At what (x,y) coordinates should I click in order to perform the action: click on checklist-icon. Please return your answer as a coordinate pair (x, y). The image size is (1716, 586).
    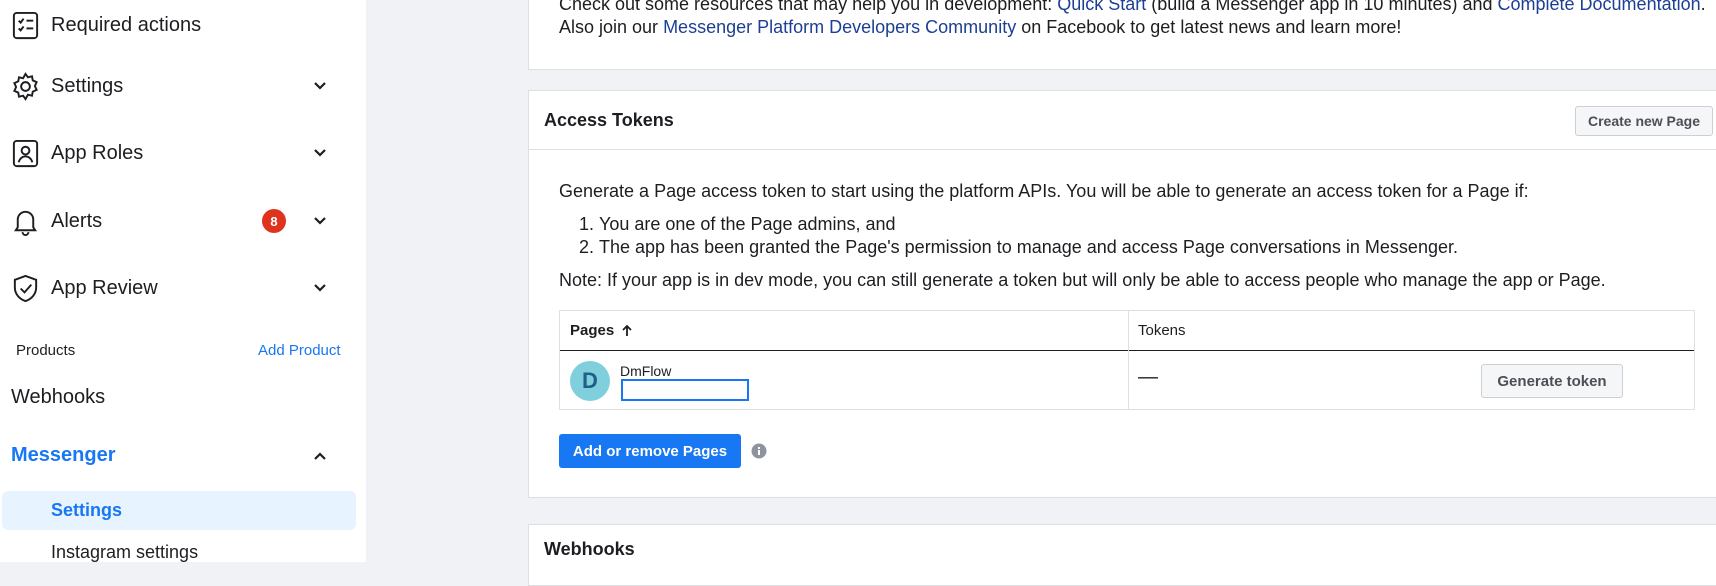
    Looking at the image, I should click on (25, 25).